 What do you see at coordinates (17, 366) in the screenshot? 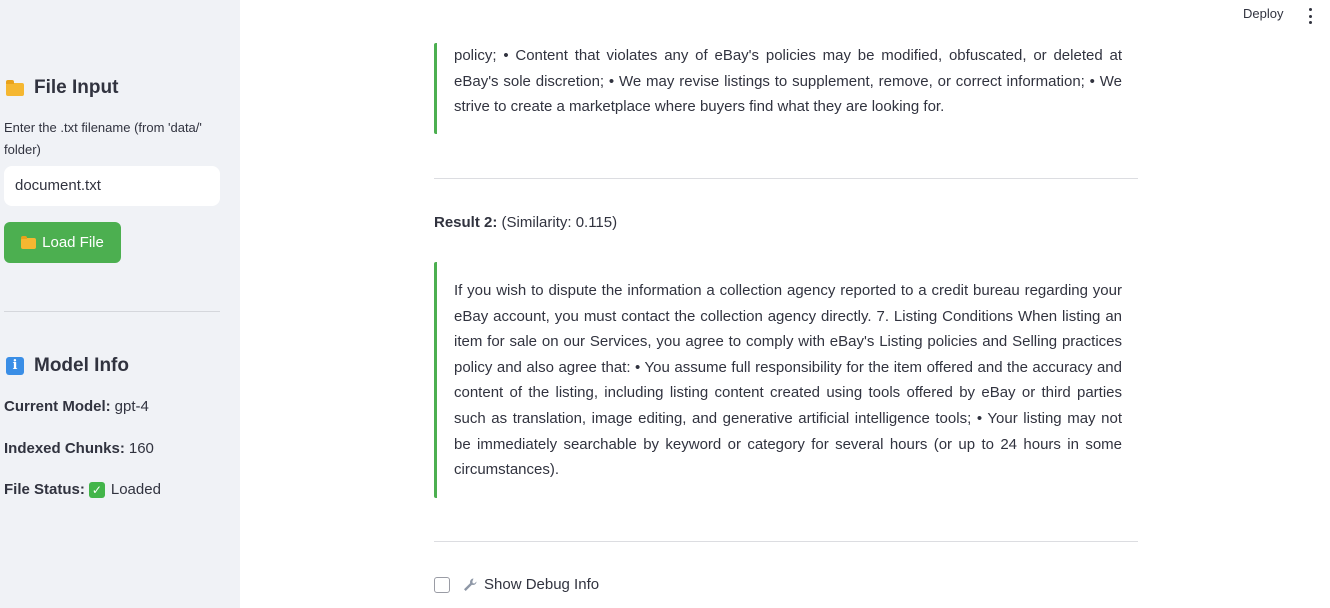
I see `info-icon: i` at bounding box center [17, 366].